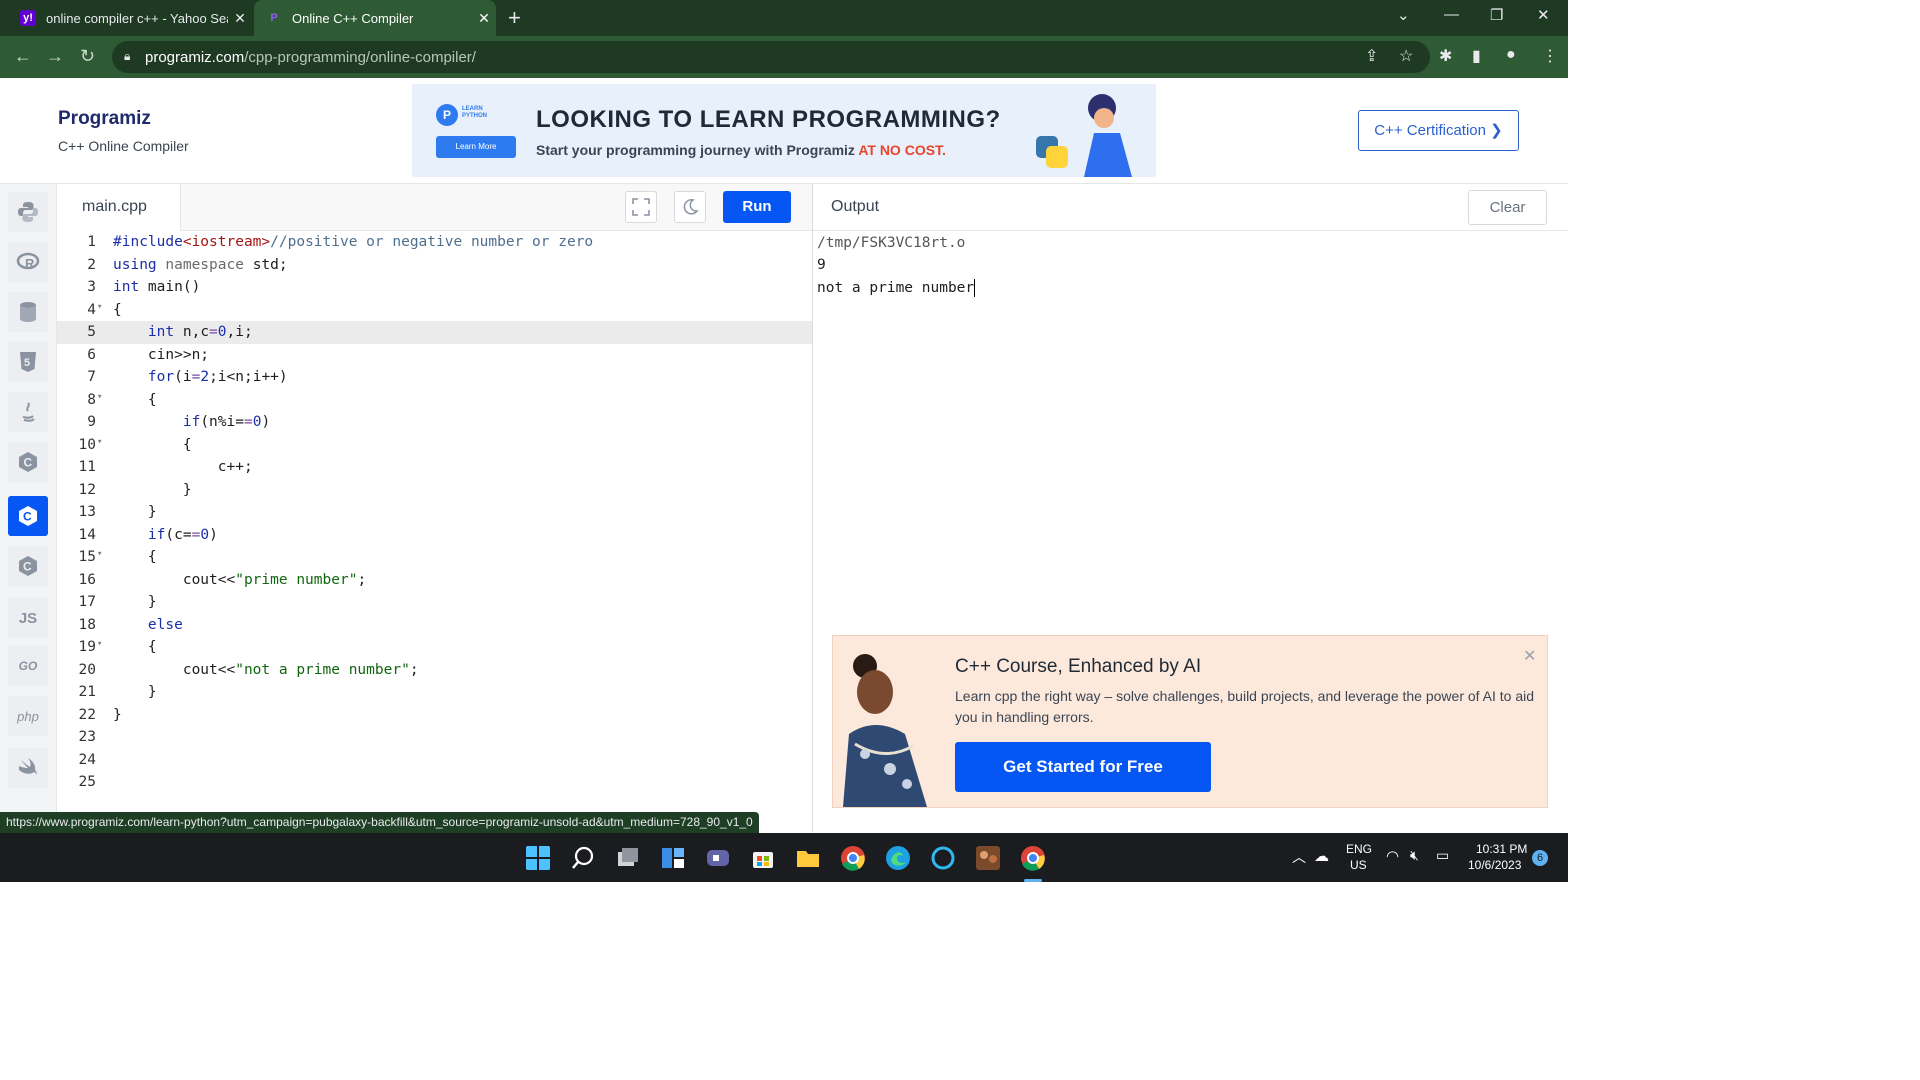 The image size is (1920, 1080). What do you see at coordinates (1496, 15) in the screenshot?
I see `restore-icon: ❐` at bounding box center [1496, 15].